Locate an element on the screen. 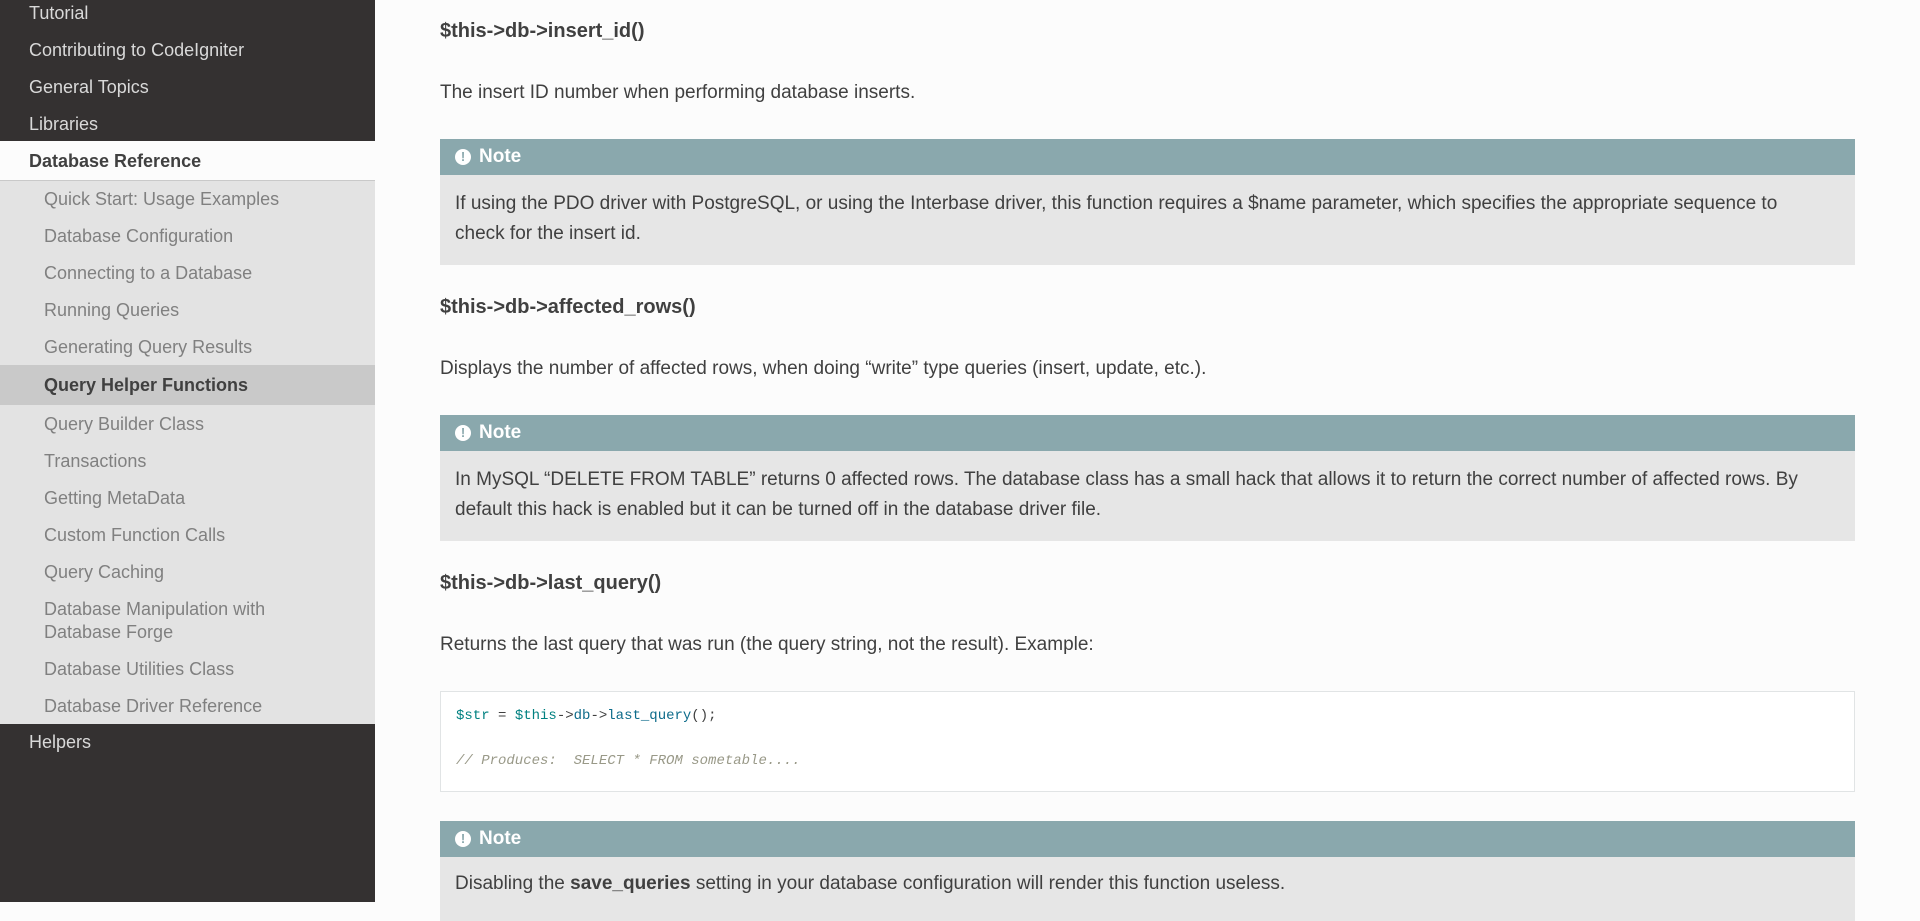 This screenshot has width=1920, height=921. subnav-item-query-caching: Query Caching is located at coordinates (187, 572).